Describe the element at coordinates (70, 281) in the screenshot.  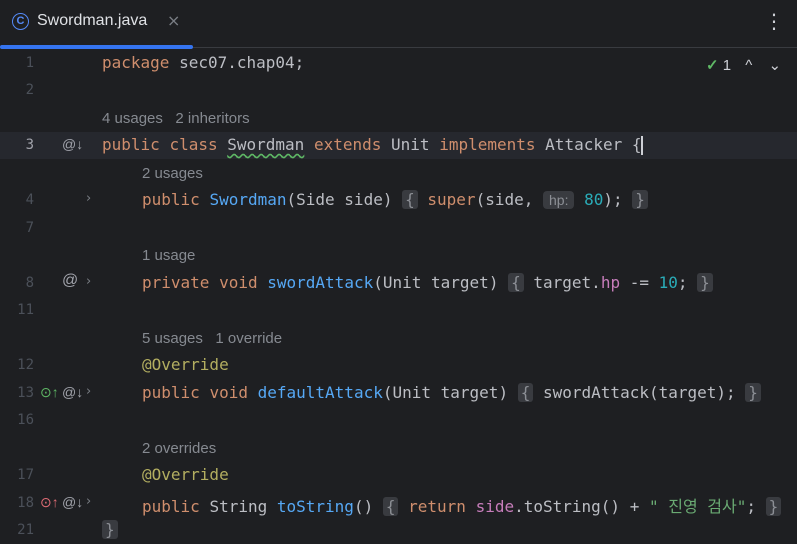
I see `at-icon: @` at that location.